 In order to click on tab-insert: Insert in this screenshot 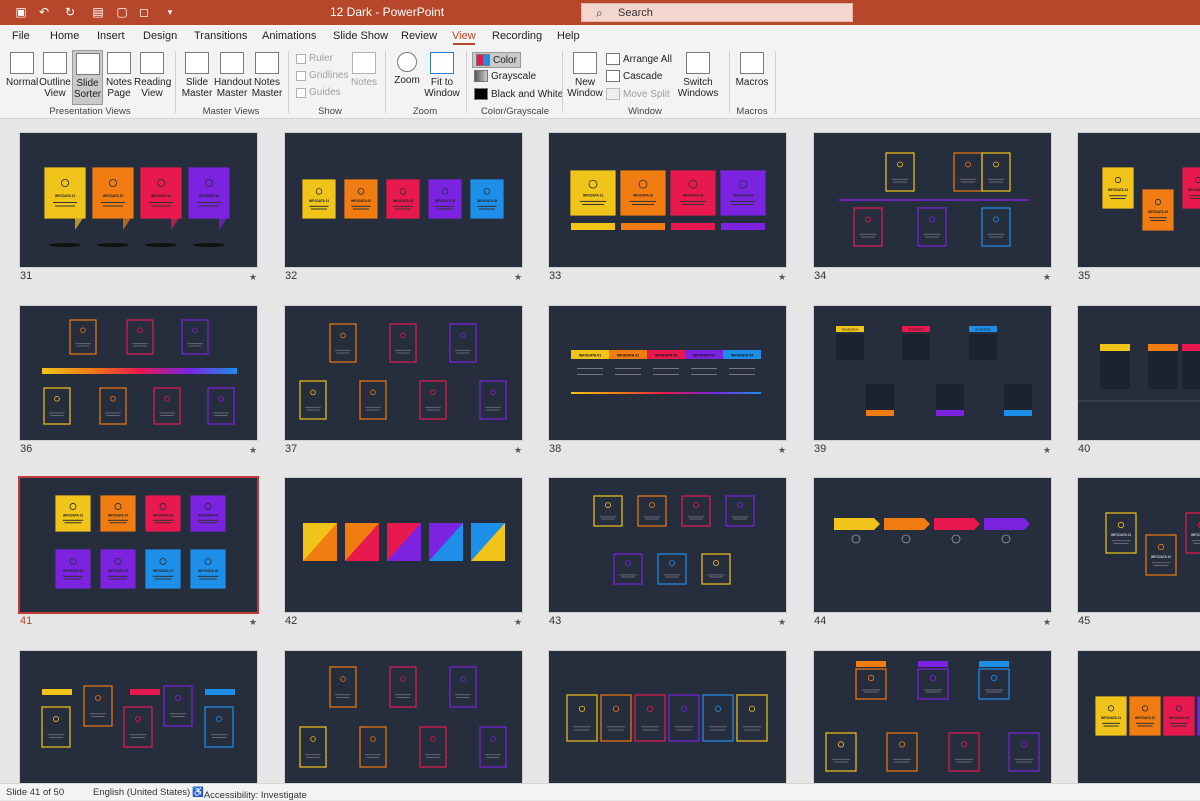, I will do `click(111, 36)`.